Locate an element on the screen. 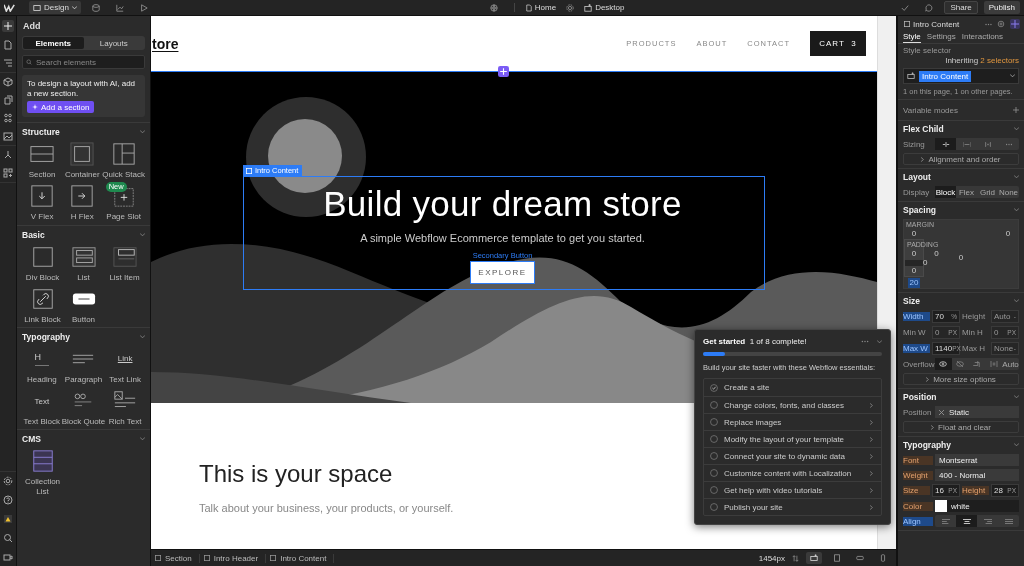  panel-tab: Settings is located at coordinates (941, 36).